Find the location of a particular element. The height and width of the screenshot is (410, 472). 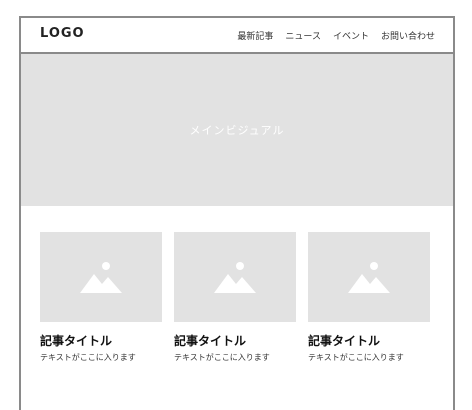

logo: LOGO is located at coordinates (62, 33).